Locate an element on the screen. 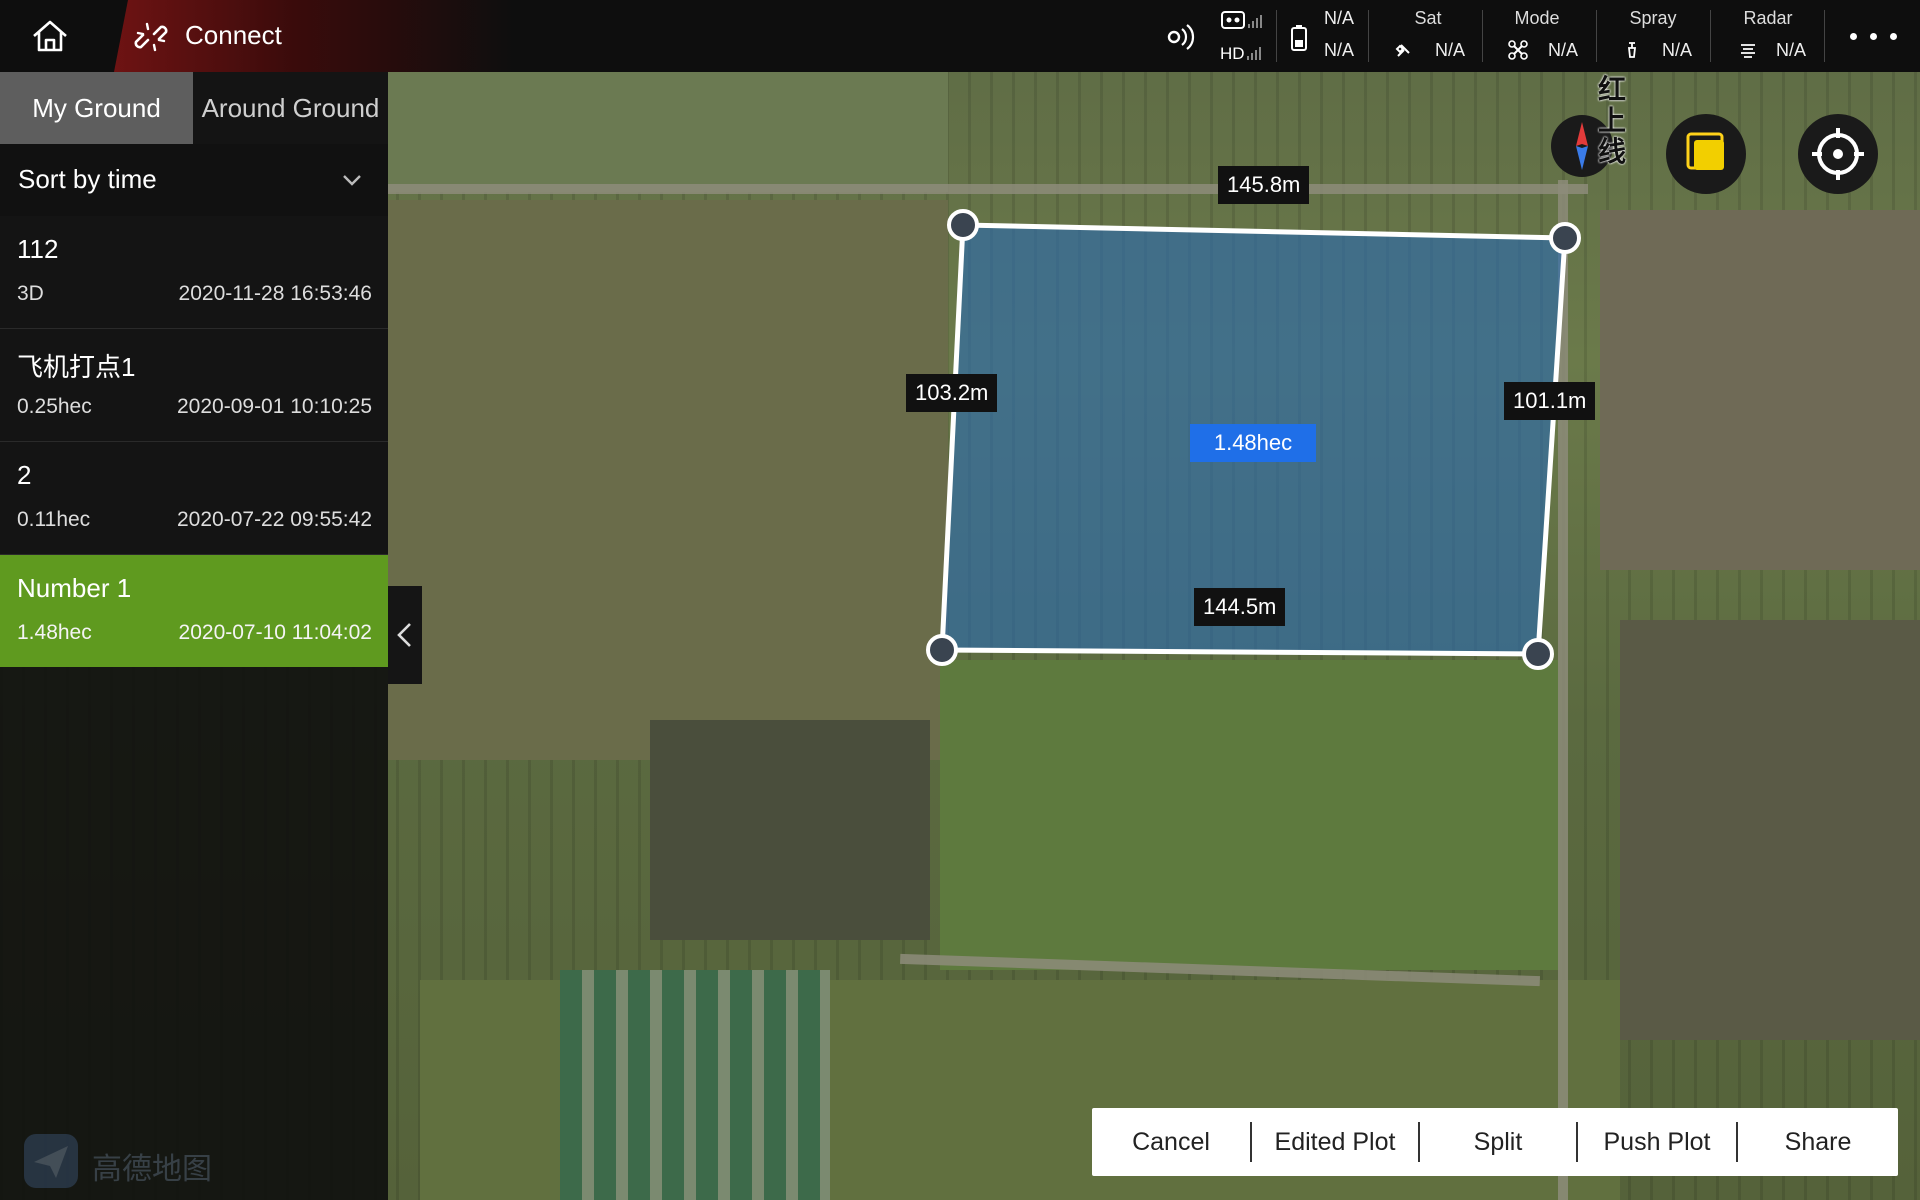 The image size is (1920, 1200). share-button: Share is located at coordinates (1818, 1142).